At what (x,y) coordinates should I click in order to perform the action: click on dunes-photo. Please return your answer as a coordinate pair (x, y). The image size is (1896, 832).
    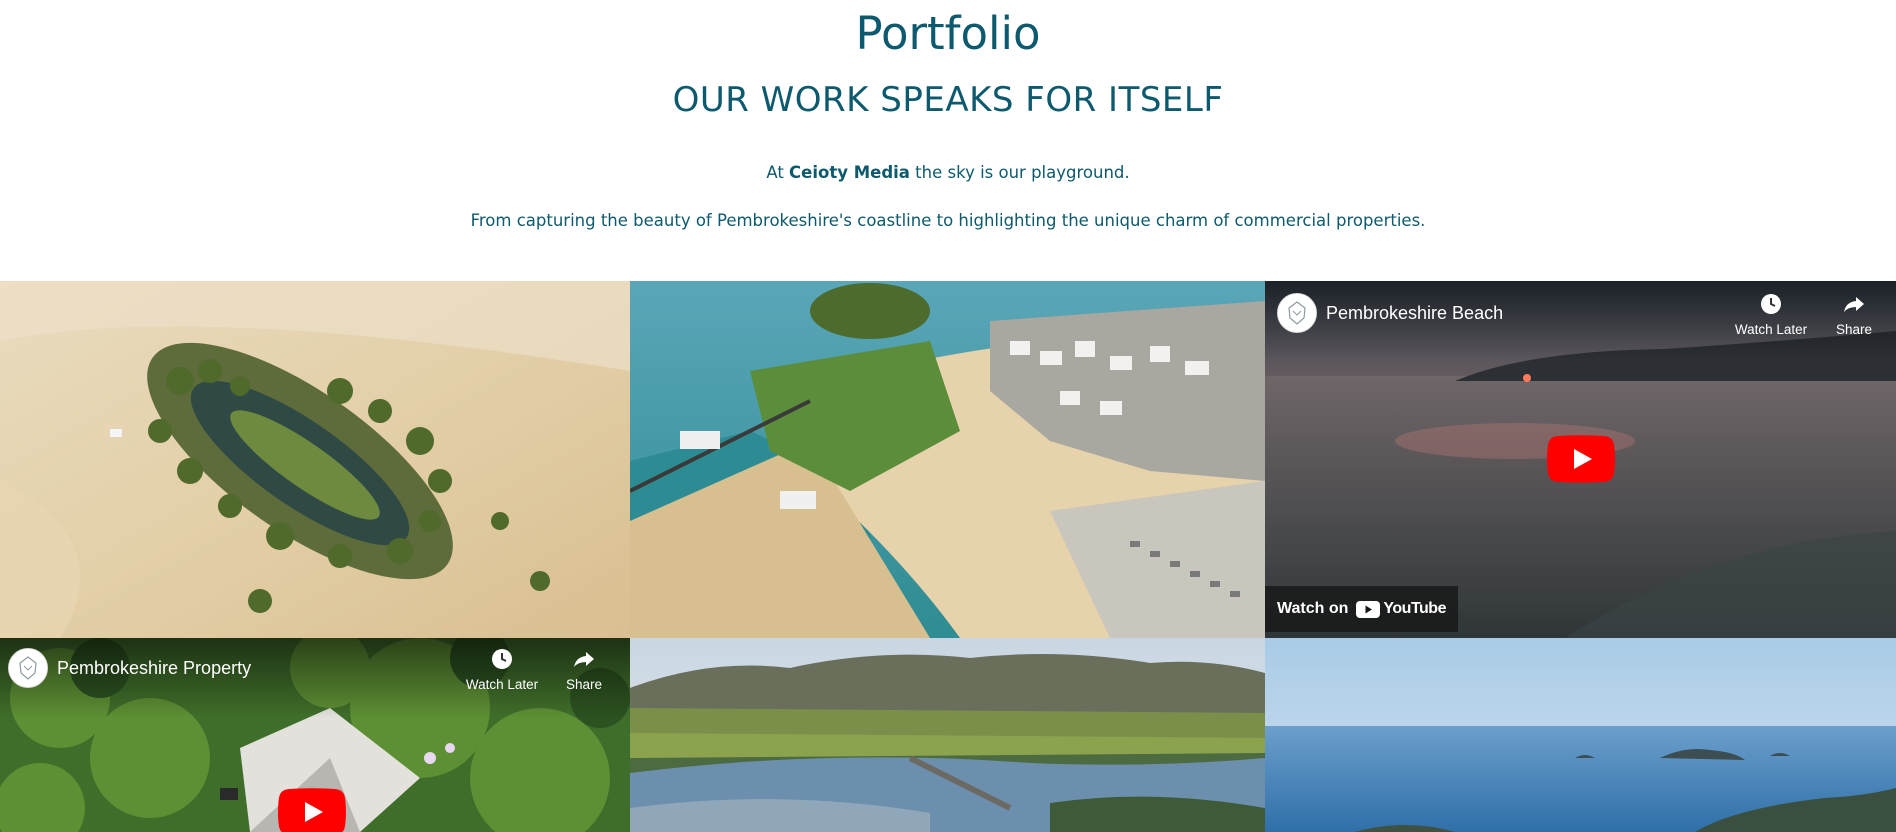
    Looking at the image, I should click on (315, 459).